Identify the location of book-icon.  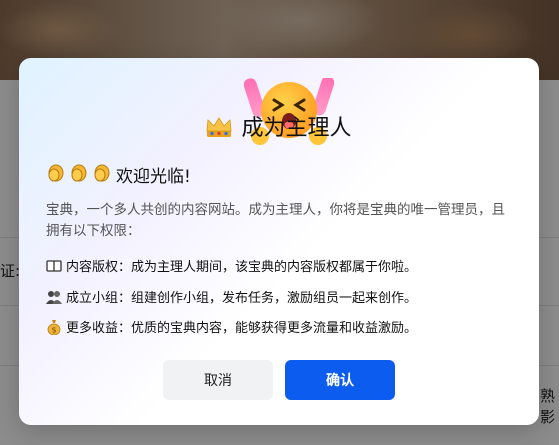
(54, 266).